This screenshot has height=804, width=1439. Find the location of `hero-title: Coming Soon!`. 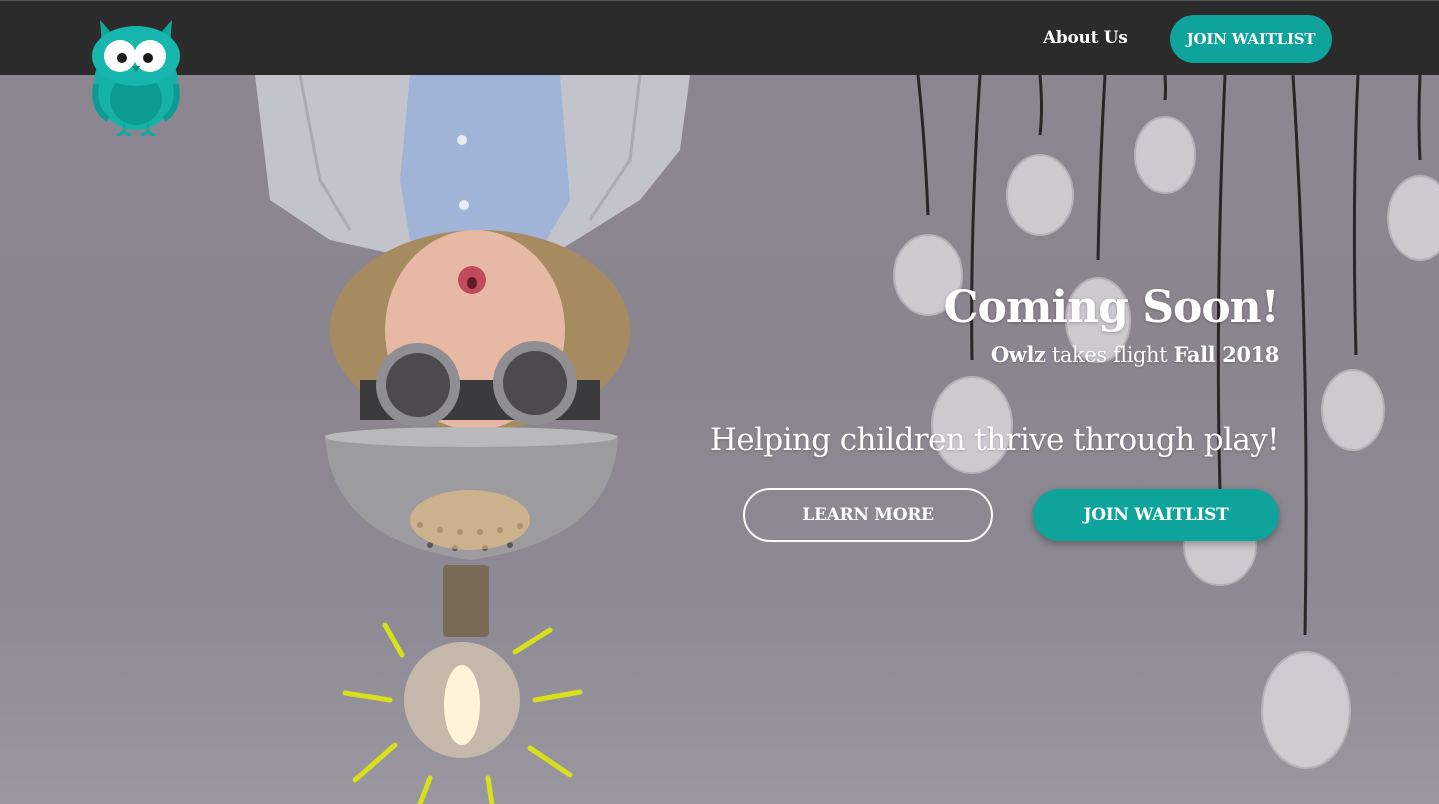

hero-title: Coming Soon! is located at coordinates (1111, 307).